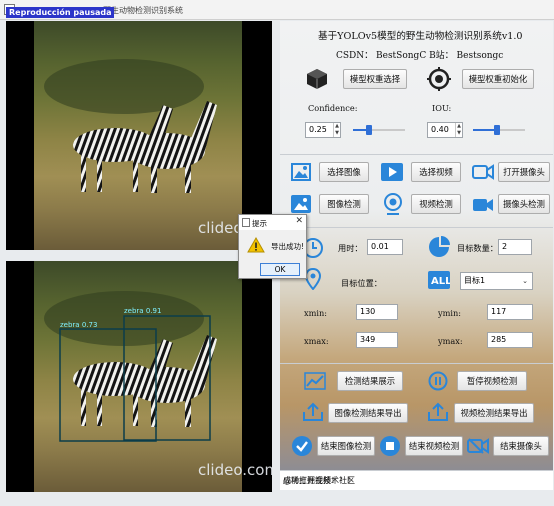  Describe the element at coordinates (442, 108) in the screenshot. I see `iou-label: IOU:` at that location.